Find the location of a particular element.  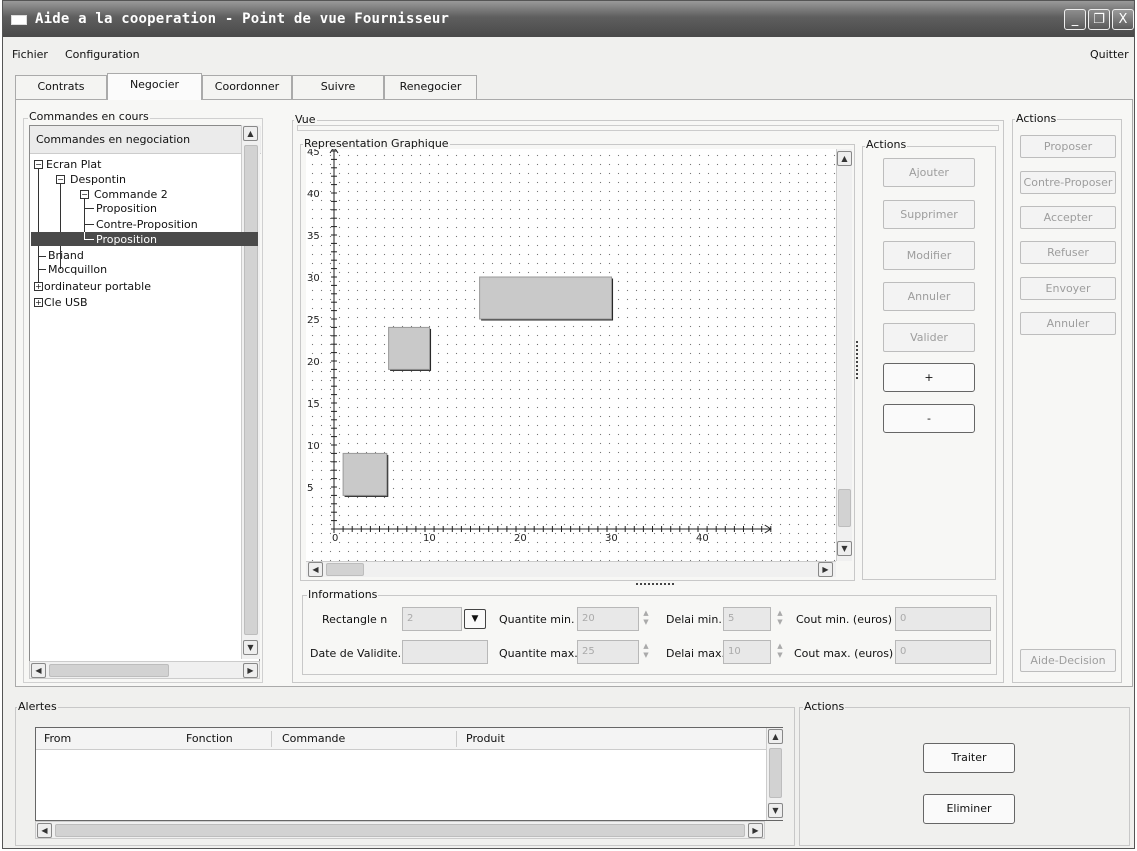

graph-hscroll-thumb is located at coordinates (345, 569).